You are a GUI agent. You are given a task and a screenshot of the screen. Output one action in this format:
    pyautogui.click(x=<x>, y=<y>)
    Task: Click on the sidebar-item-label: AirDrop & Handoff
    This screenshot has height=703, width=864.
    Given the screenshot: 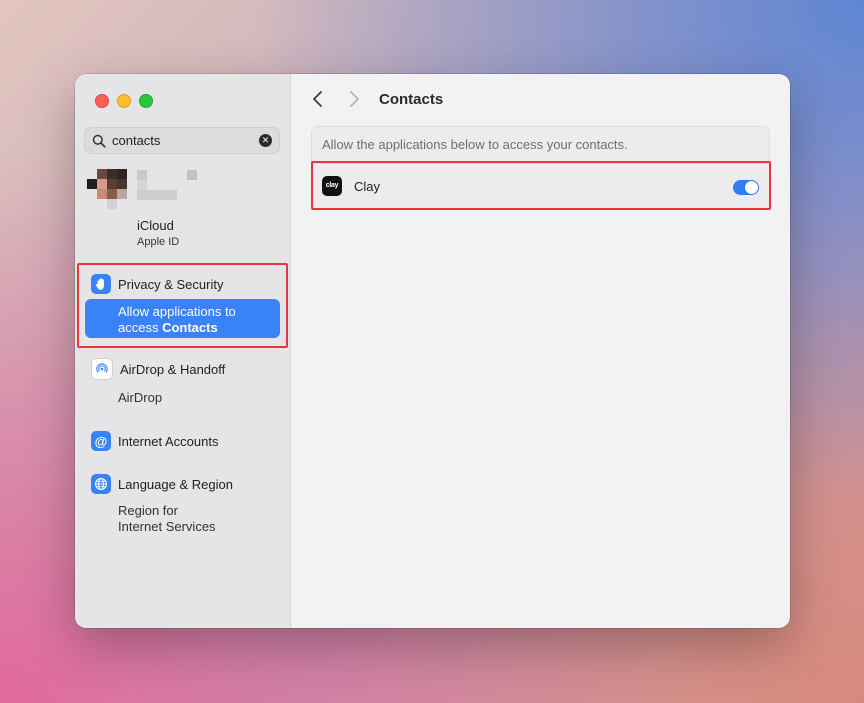 What is the action you would take?
    pyautogui.click(x=173, y=369)
    